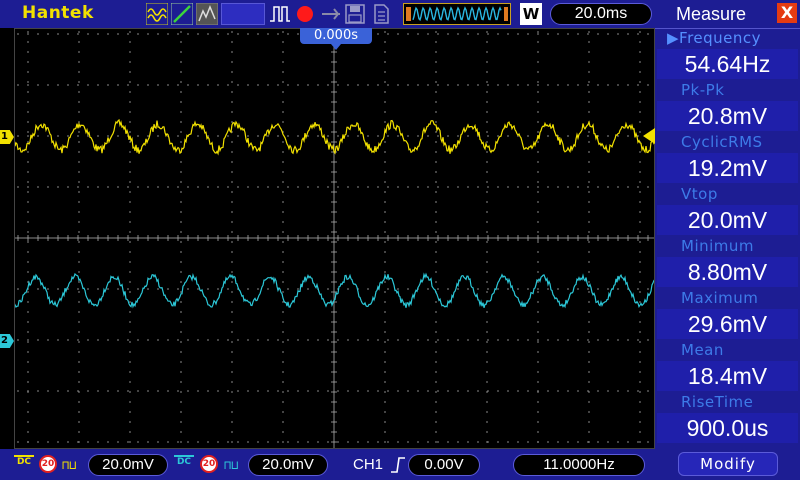 The width and height of the screenshot is (800, 480). I want to click on measure-item-mean: Mean 18.4mV, so click(727, 366).